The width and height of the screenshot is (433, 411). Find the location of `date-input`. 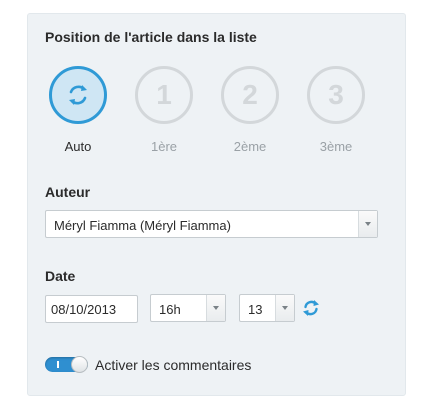

date-input is located at coordinates (91, 309).